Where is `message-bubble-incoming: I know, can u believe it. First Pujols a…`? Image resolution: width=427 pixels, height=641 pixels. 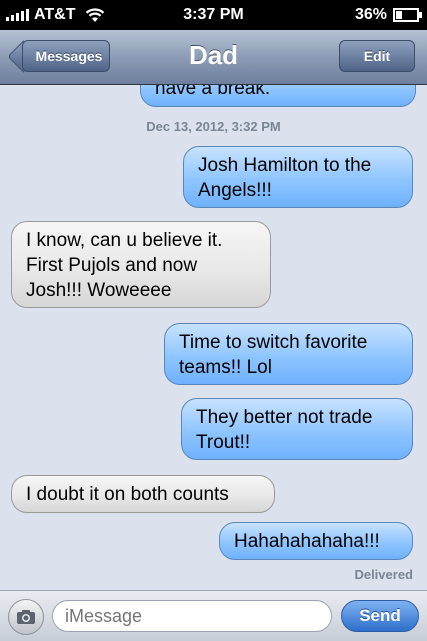 message-bubble-incoming: I know, can u believe it. First Pujols a… is located at coordinates (141, 264).